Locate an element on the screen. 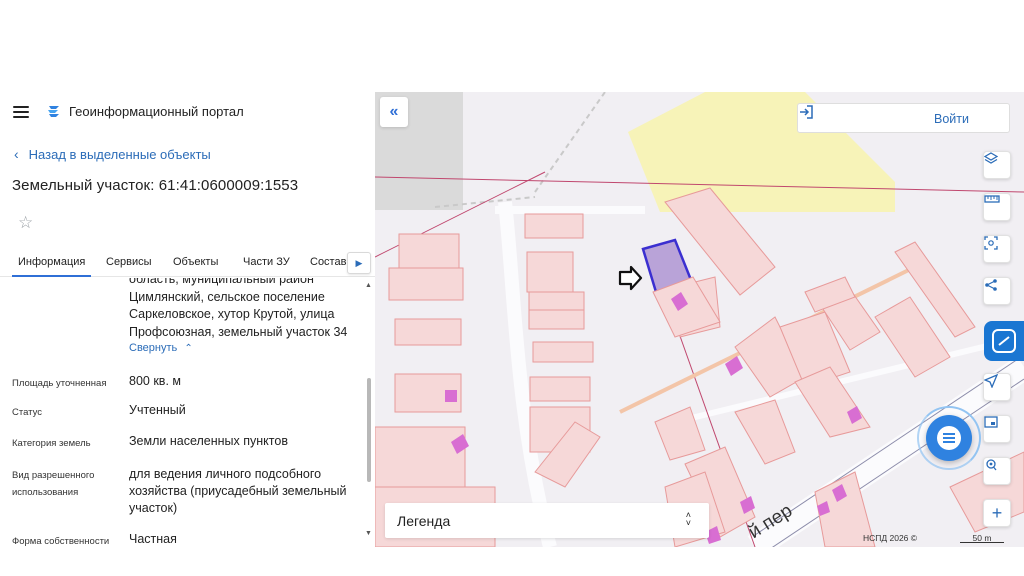  scroll-up-icon: ▲ is located at coordinates (368, 285).